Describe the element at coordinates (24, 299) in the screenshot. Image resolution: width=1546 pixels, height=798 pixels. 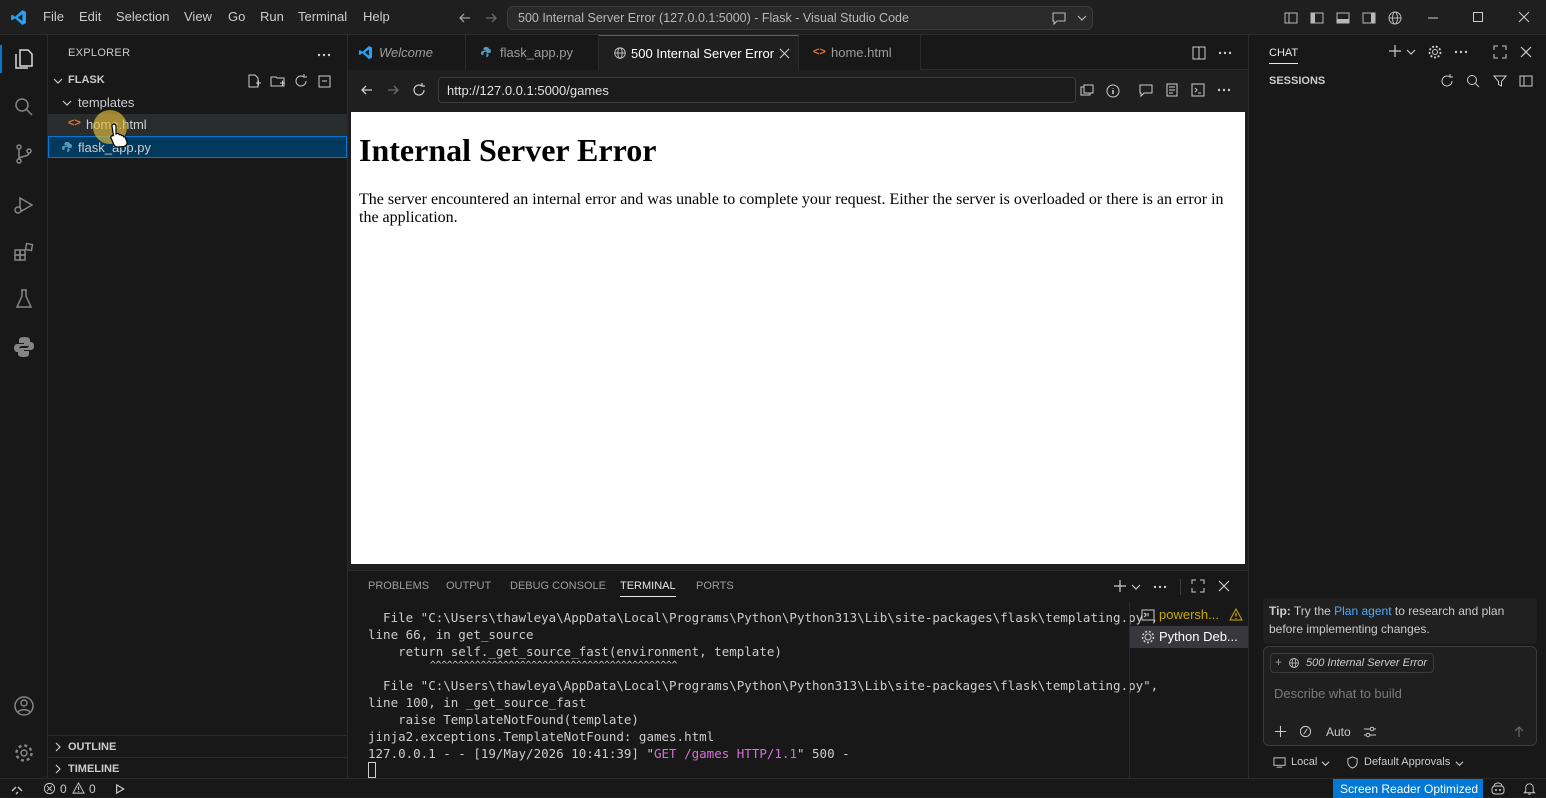
I see `testing-flask-icon` at that location.